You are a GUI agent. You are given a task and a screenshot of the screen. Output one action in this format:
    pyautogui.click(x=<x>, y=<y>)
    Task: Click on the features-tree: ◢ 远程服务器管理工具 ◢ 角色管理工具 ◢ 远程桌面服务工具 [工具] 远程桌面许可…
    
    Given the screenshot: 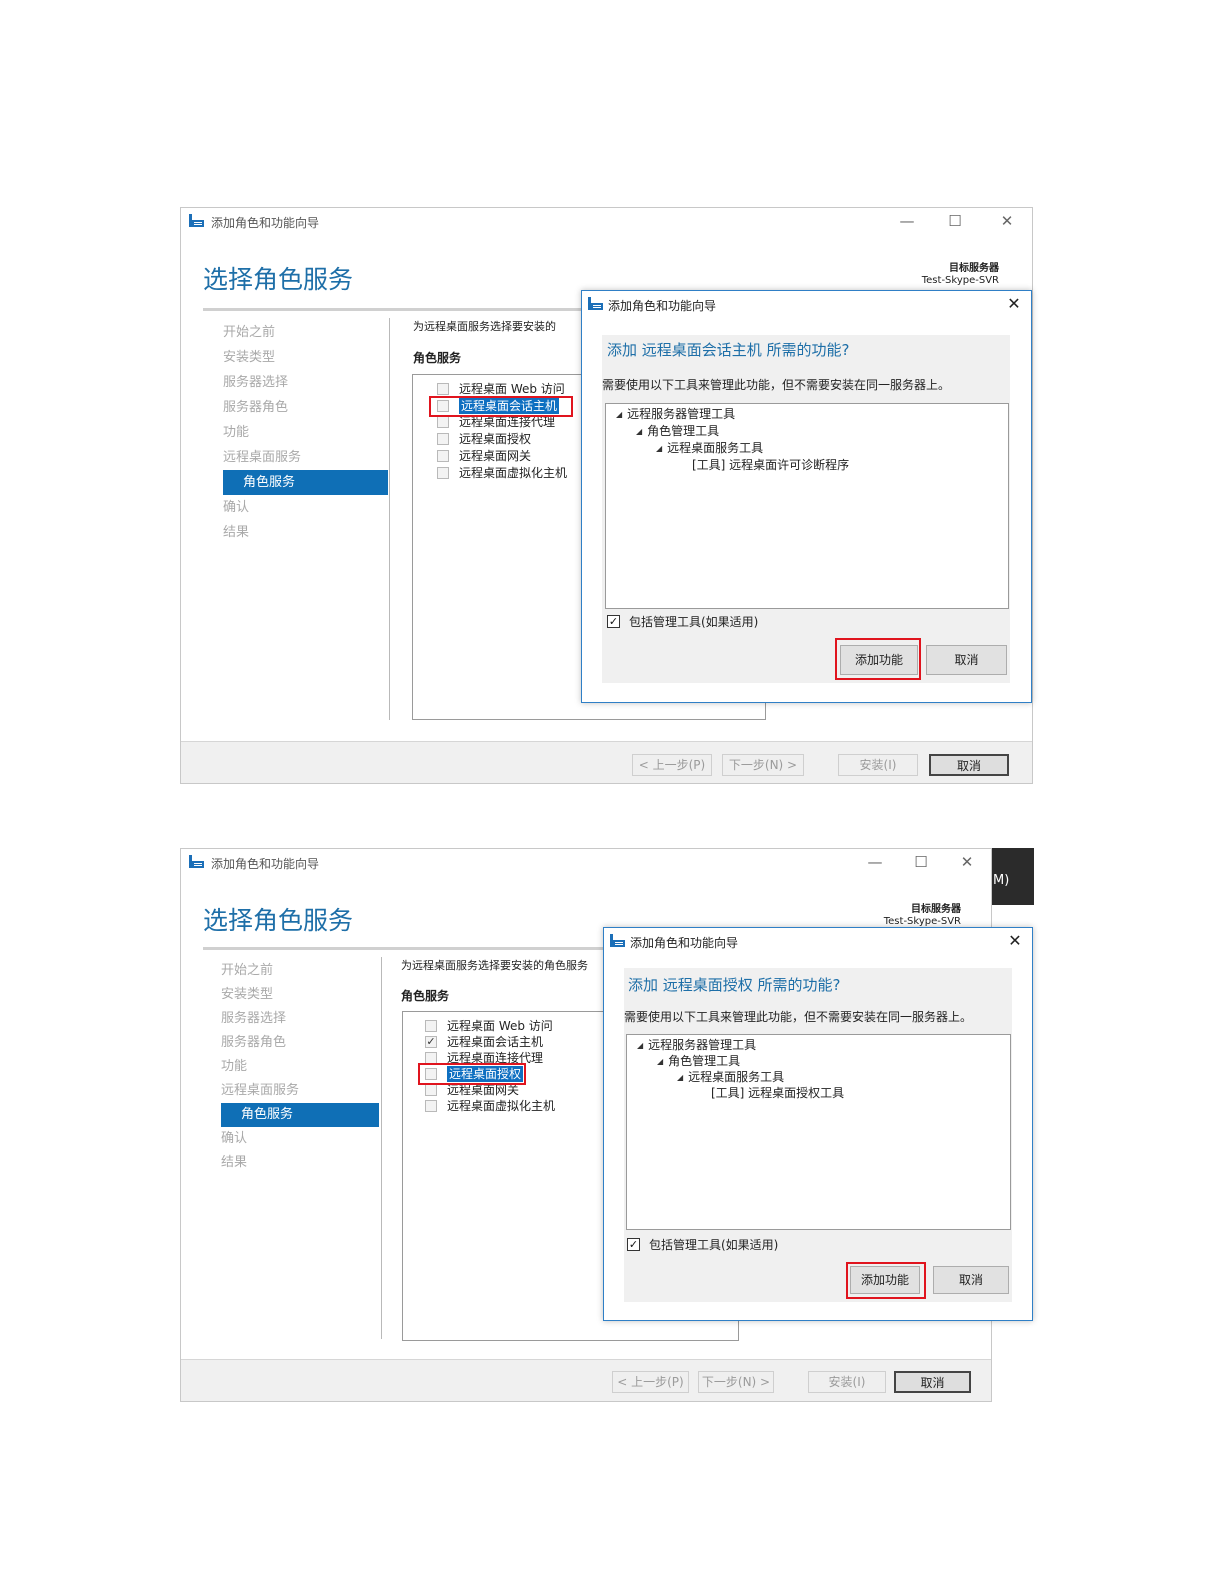 What is the action you would take?
    pyautogui.click(x=807, y=506)
    